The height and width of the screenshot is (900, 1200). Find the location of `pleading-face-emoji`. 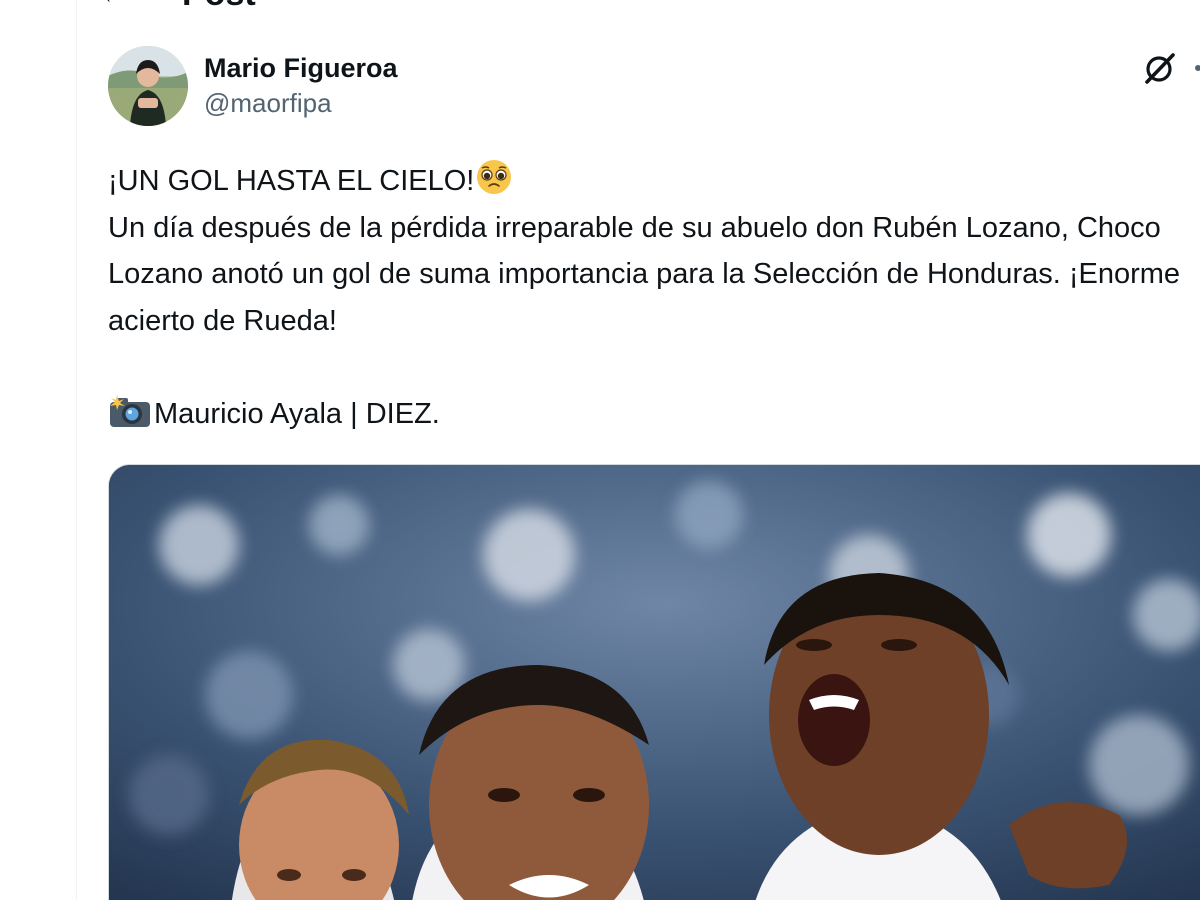

pleading-face-emoji is located at coordinates (494, 176).